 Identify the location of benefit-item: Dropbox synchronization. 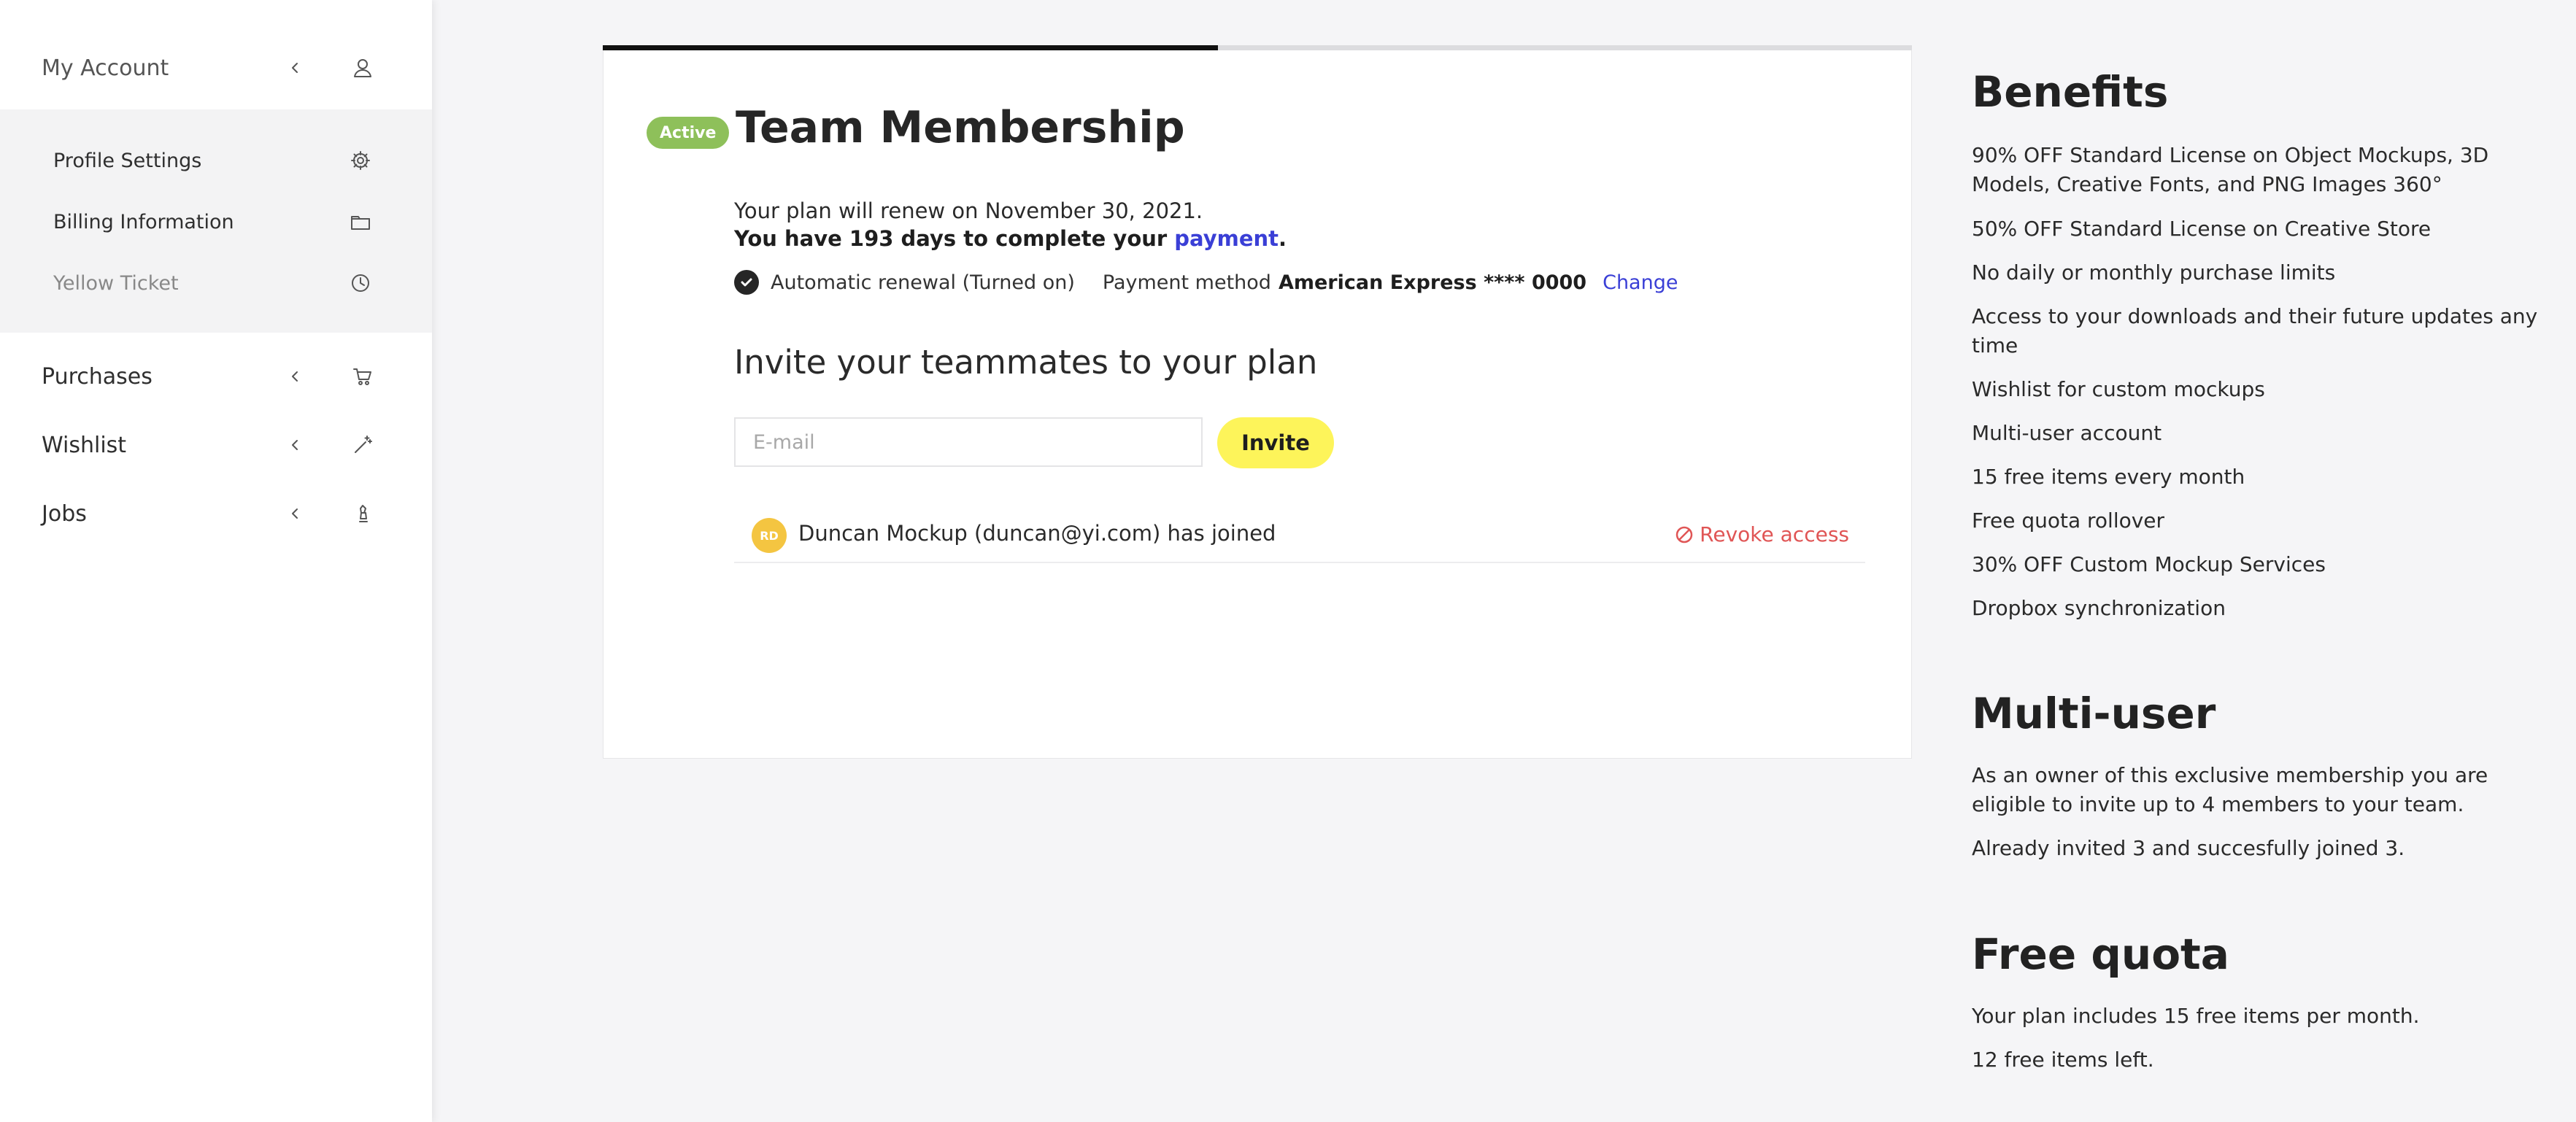
(2099, 608).